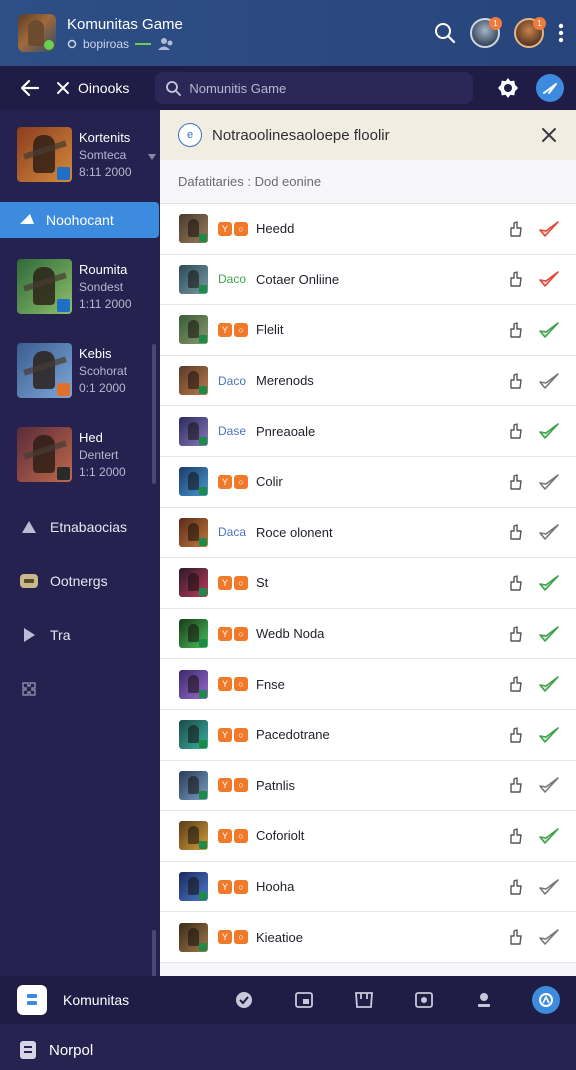  What do you see at coordinates (80, 527) in the screenshot?
I see `sidebar-item-etnabaocias: Etnabaocias` at bounding box center [80, 527].